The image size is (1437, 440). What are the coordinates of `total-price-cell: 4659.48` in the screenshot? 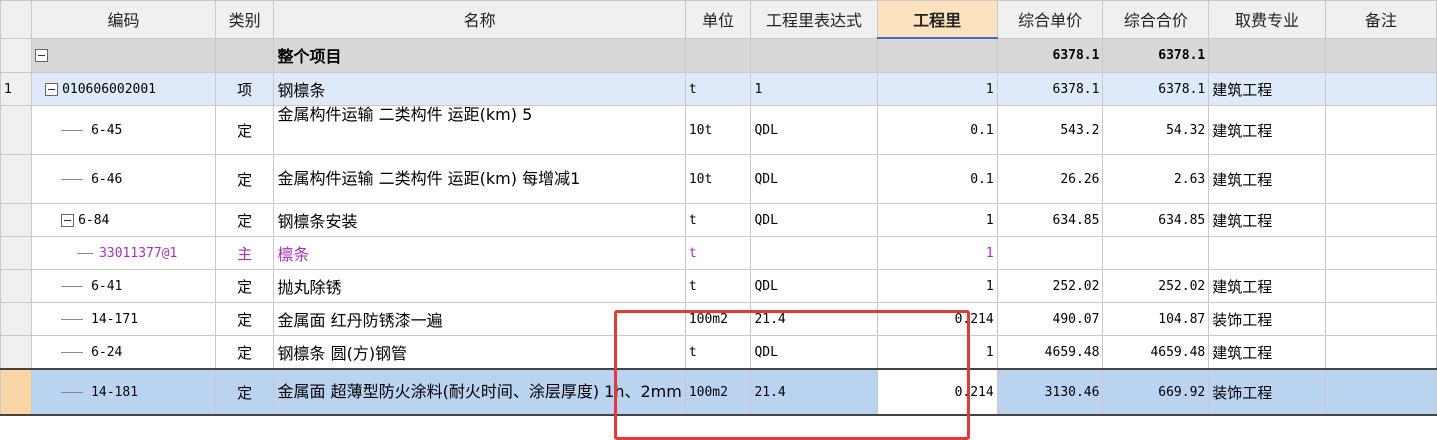 It's located at (1156, 352).